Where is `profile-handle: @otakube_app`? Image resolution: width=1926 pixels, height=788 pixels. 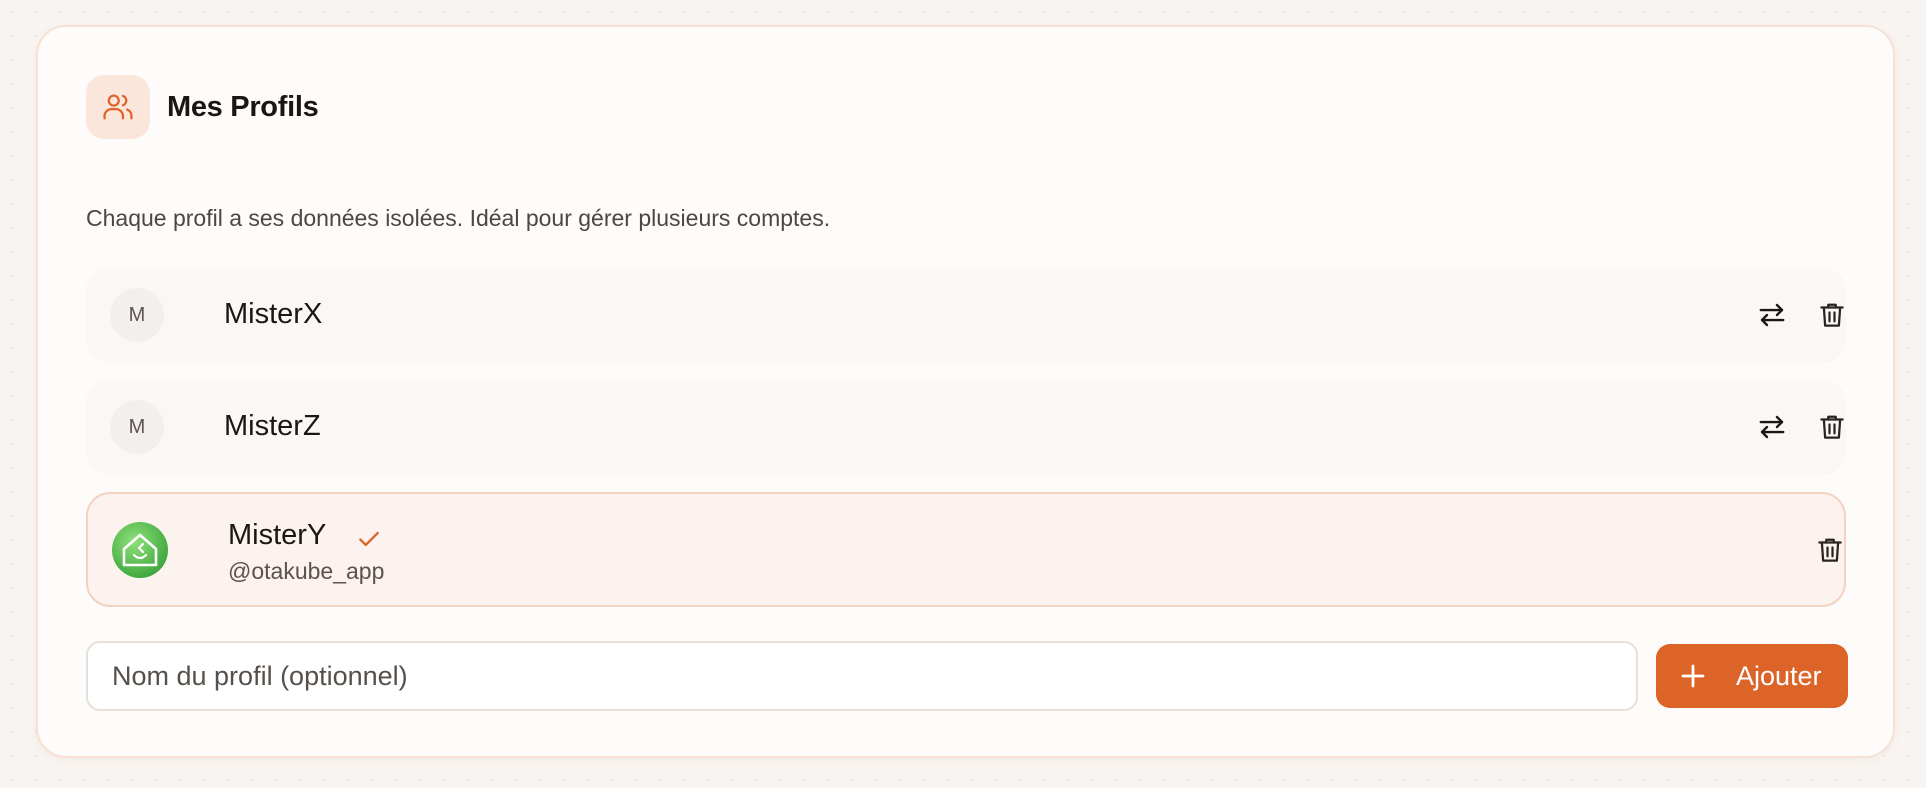 profile-handle: @otakube_app is located at coordinates (306, 571).